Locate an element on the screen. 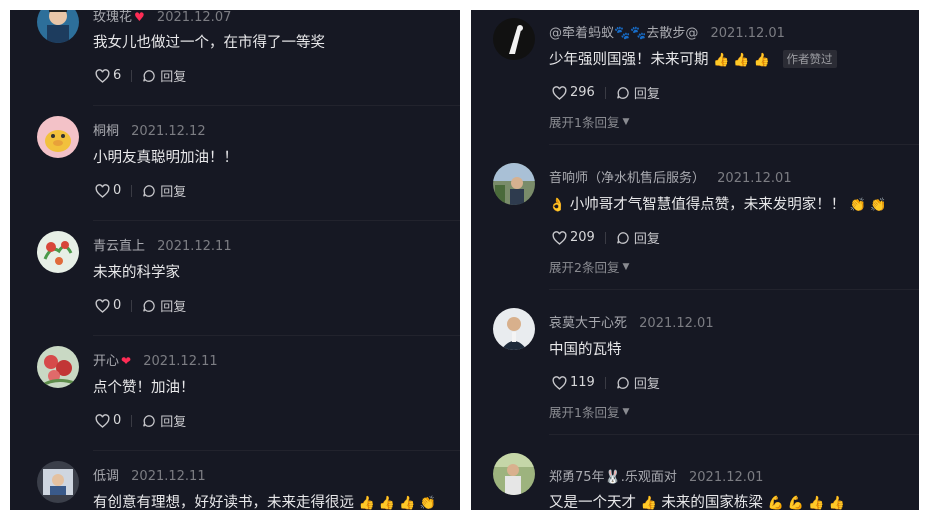 The height and width of the screenshot is (520, 930). username: @牵着蚂蚁🐾🐾去散步@ is located at coordinates (623, 33).